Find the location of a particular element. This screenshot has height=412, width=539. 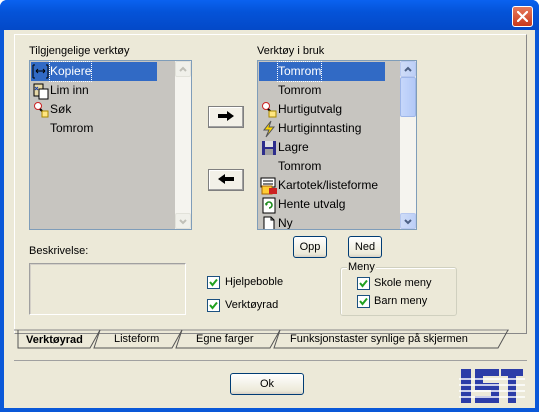

in-use-list-item: Ny is located at coordinates (322, 222).